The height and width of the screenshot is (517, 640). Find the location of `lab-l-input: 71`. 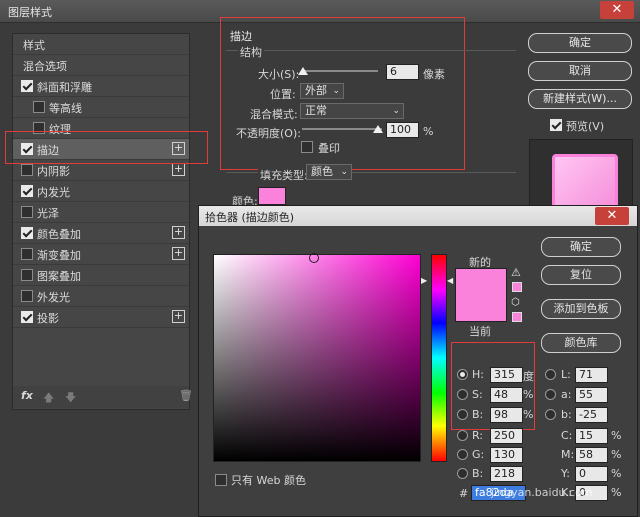

lab-l-input: 71 is located at coordinates (591, 375).